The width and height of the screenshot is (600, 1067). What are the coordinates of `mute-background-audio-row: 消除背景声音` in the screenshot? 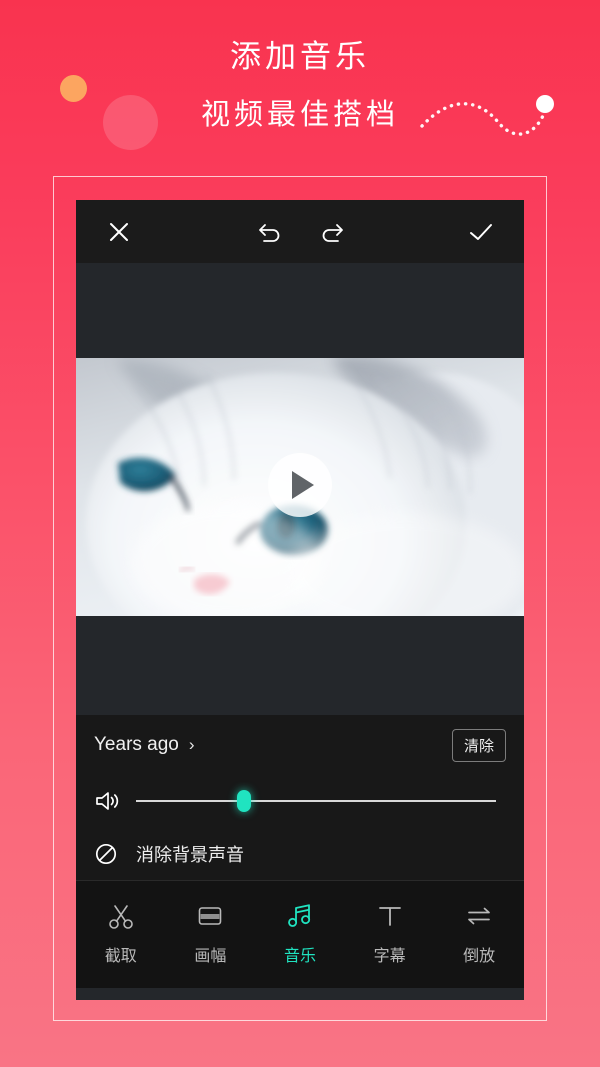 It's located at (300, 854).